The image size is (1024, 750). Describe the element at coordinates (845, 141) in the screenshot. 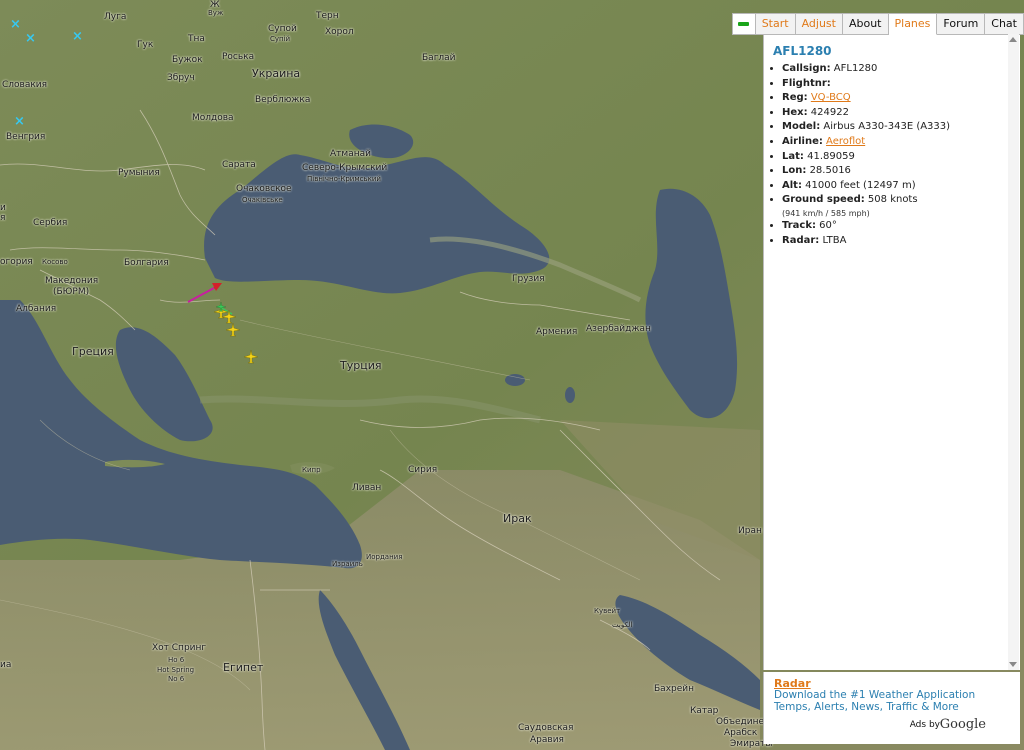

I see `airline-link: Aeroflot` at that location.